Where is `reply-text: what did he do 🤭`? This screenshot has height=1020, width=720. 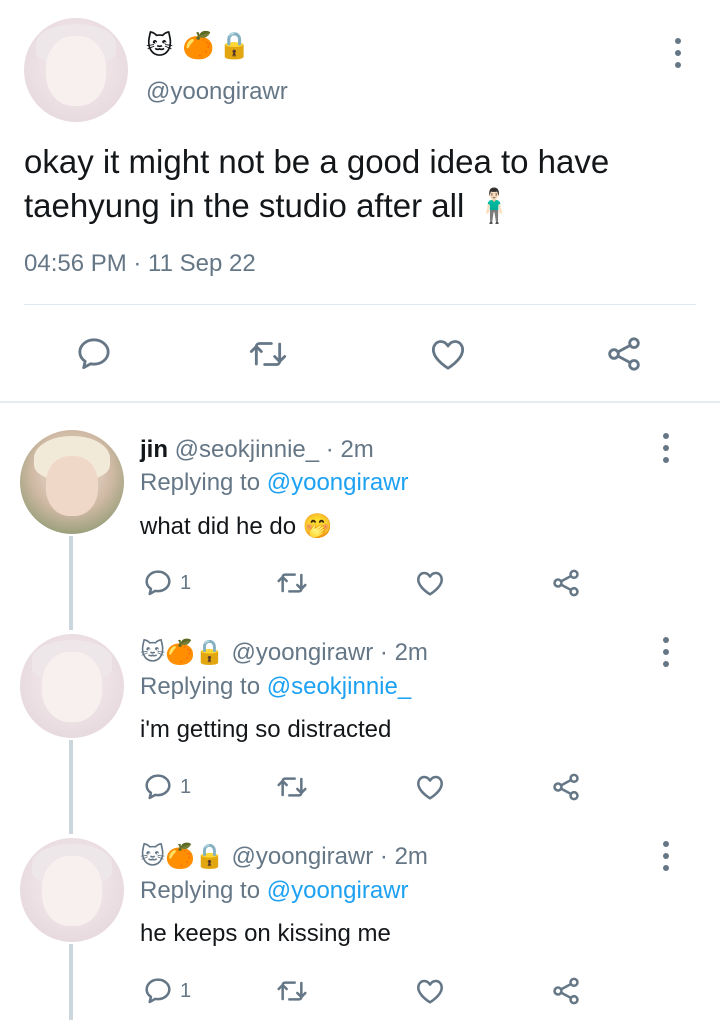
reply-text: what did he do 🤭 is located at coordinates (236, 526).